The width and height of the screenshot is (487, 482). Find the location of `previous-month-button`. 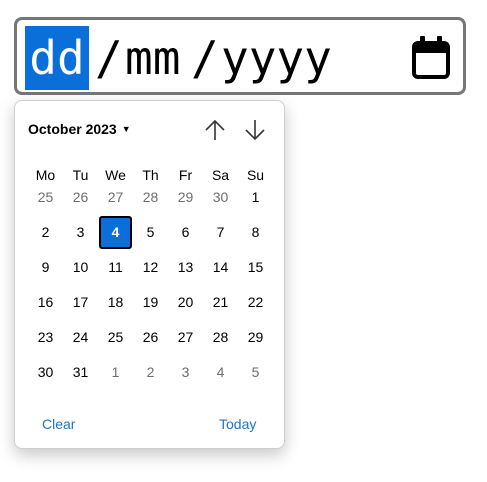

previous-month-button is located at coordinates (215, 130).